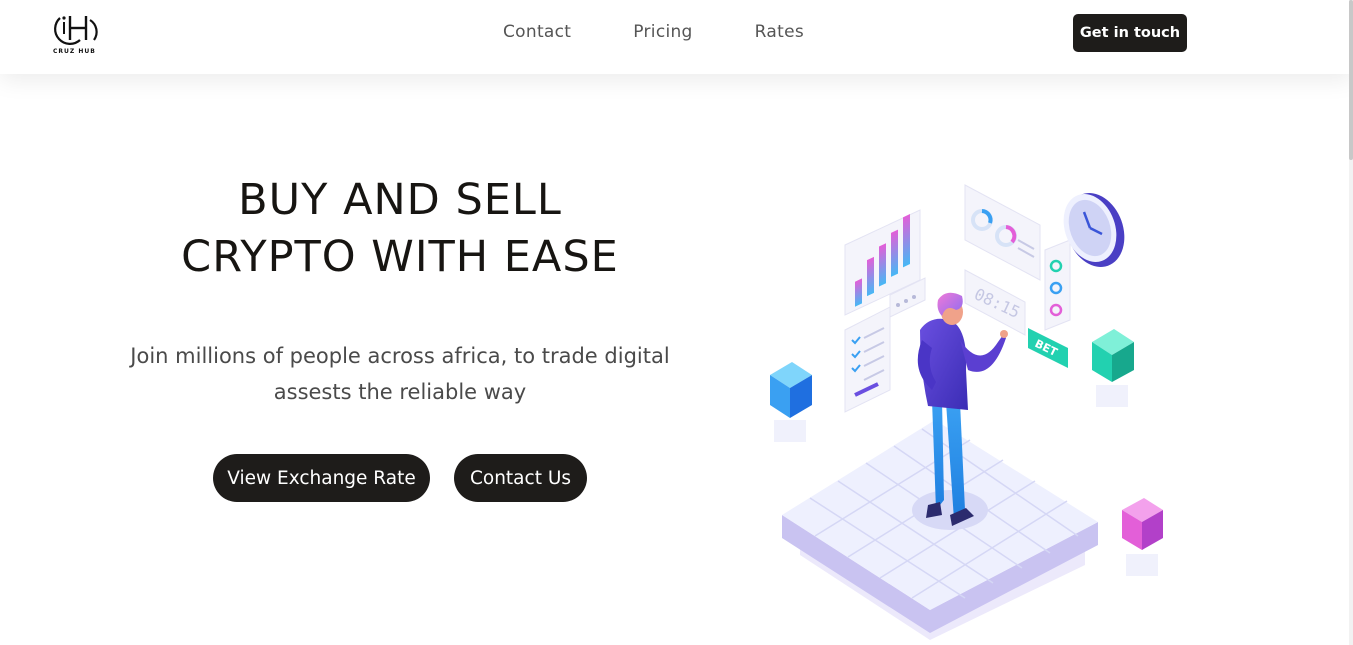  Describe the element at coordinates (520, 478) in the screenshot. I see `contact-us-button: Contact Us` at that location.